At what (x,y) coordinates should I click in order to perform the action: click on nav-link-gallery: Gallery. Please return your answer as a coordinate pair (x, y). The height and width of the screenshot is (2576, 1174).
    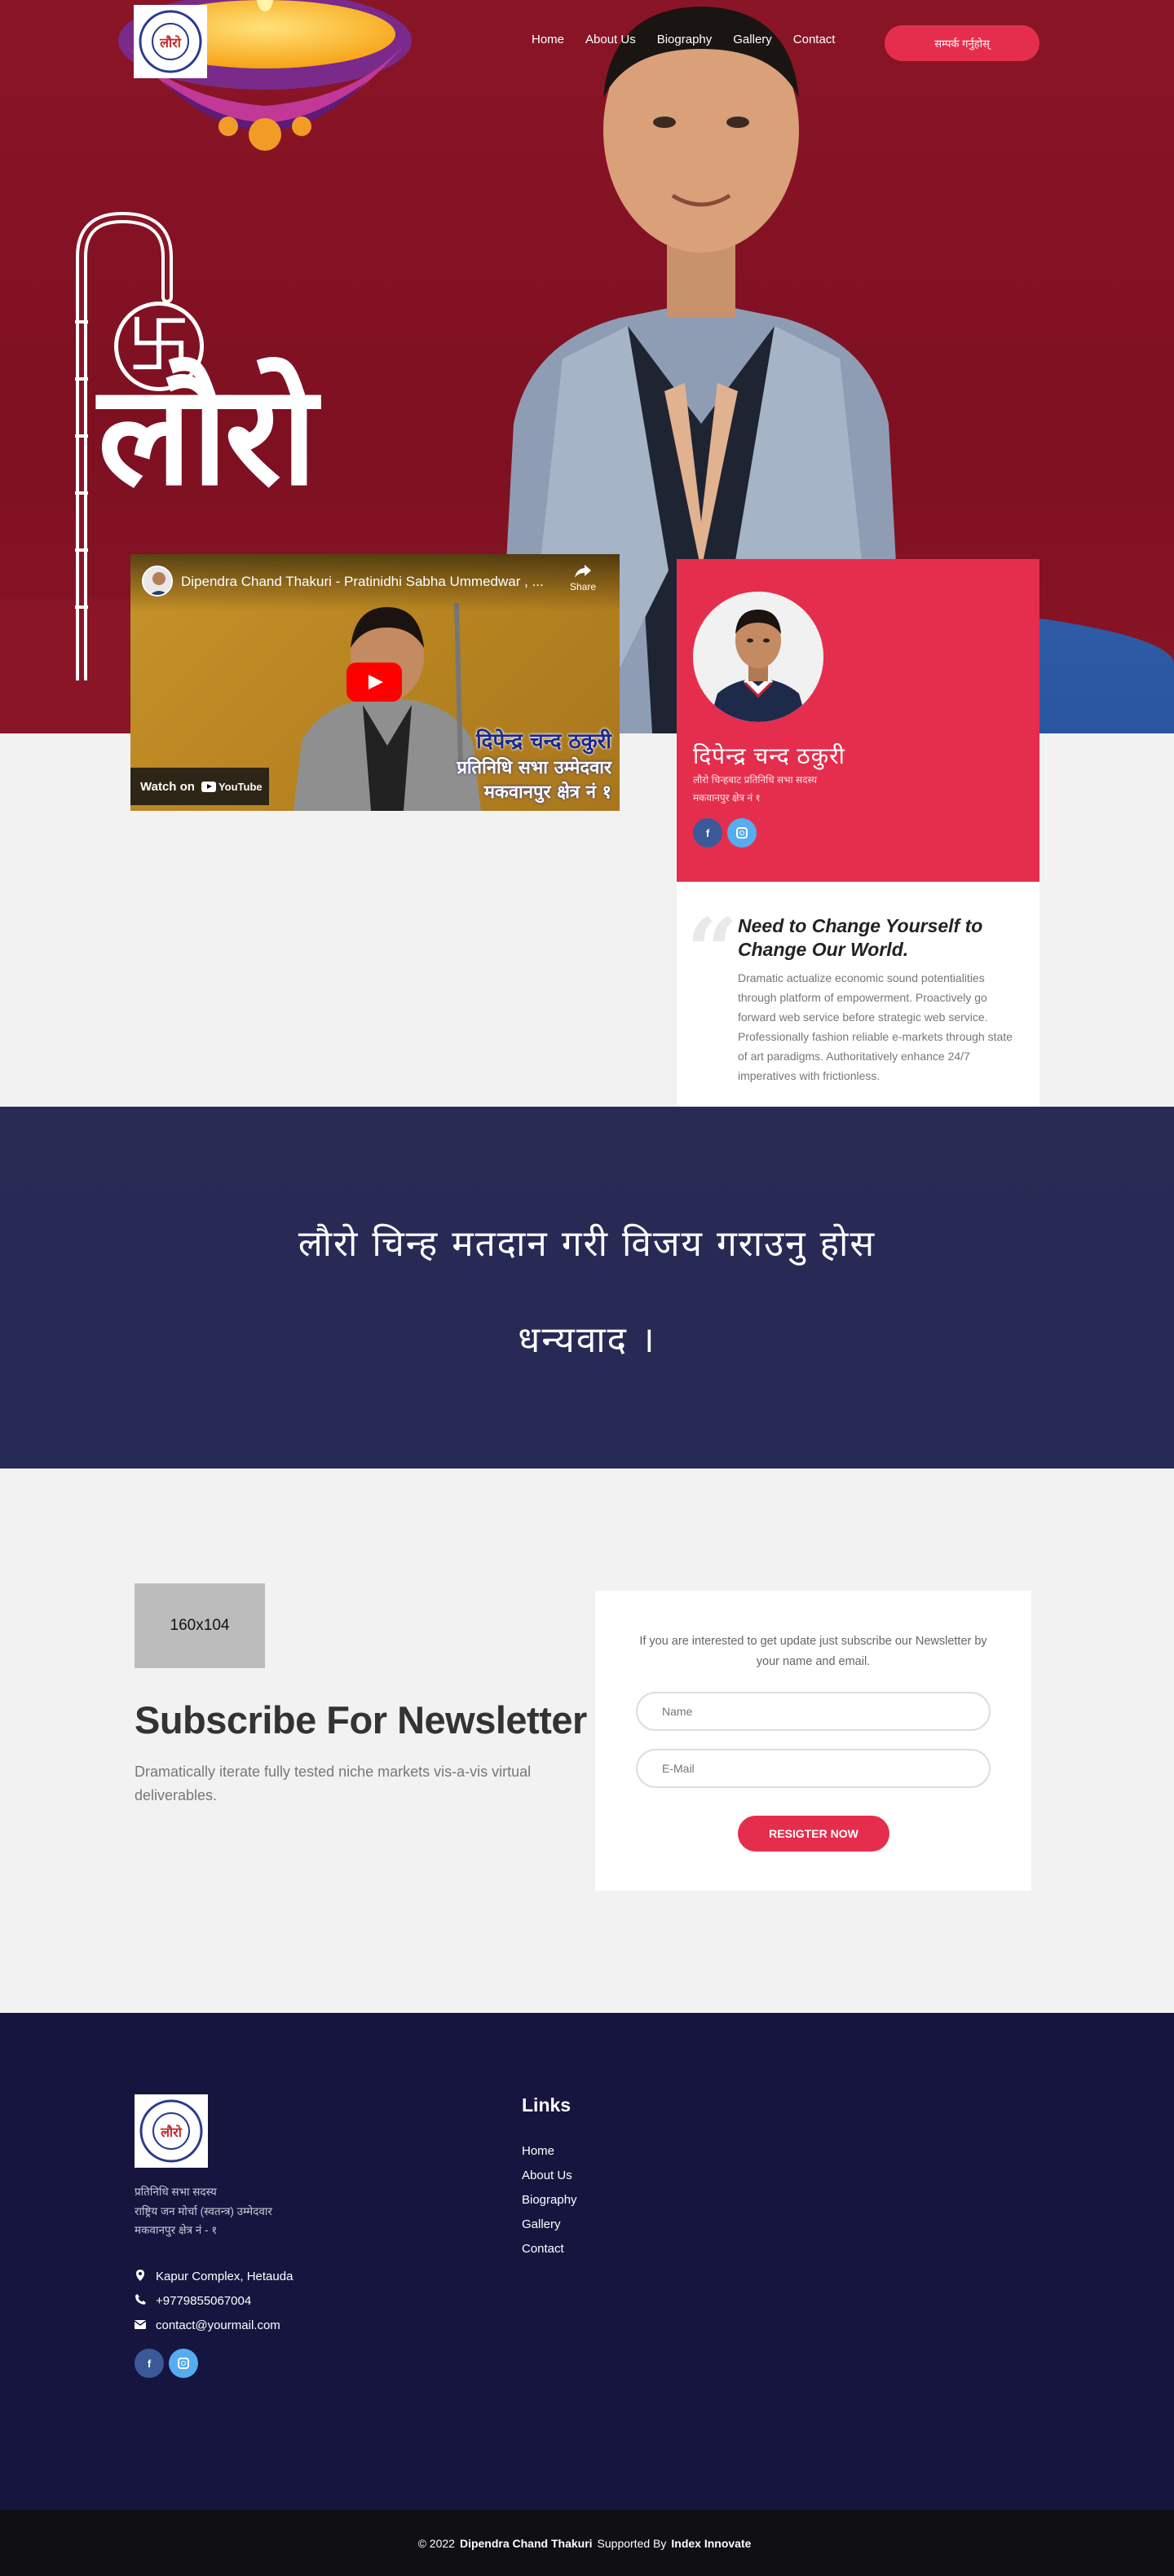
    Looking at the image, I should click on (753, 40).